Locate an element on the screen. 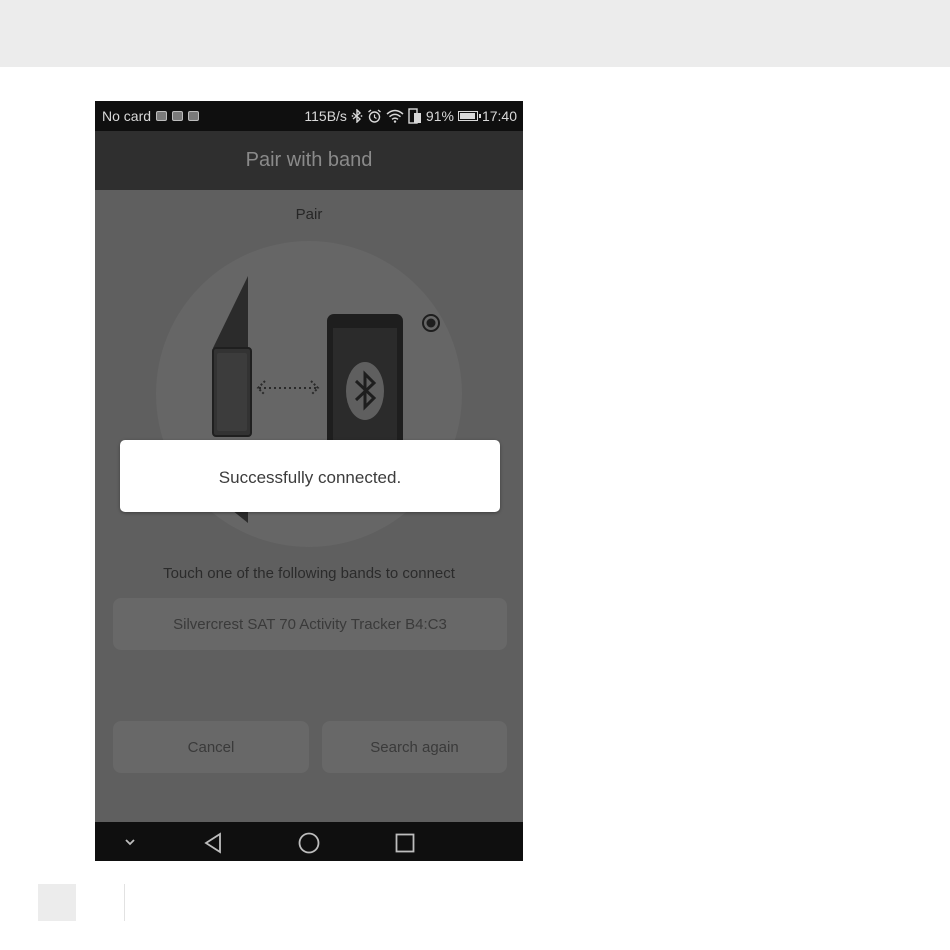 The height and width of the screenshot is (950, 950). page-header-band is located at coordinates (475, 33).